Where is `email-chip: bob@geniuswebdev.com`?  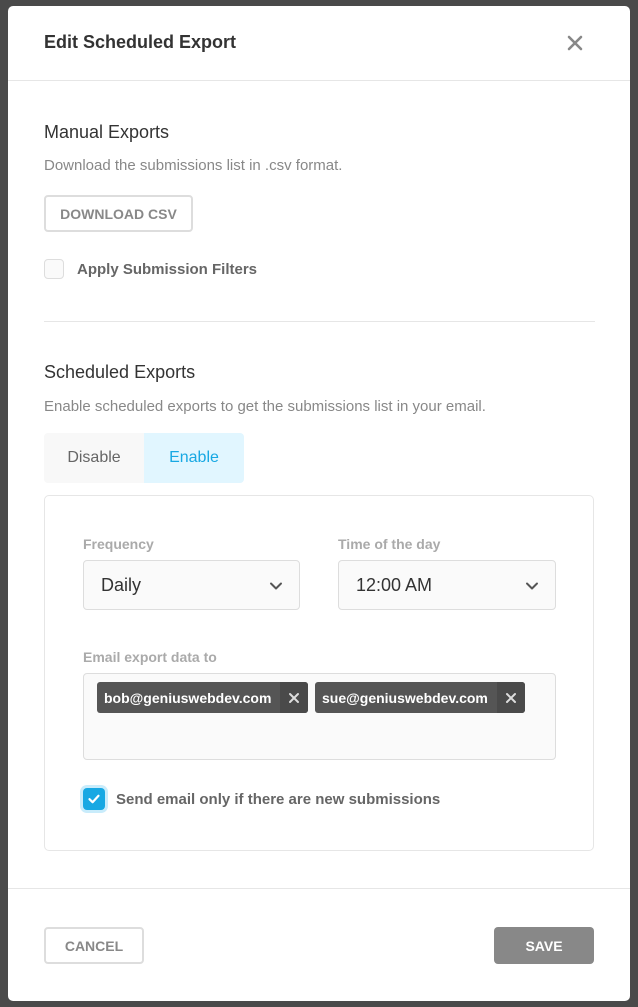 email-chip: bob@geniuswebdev.com is located at coordinates (203, 697).